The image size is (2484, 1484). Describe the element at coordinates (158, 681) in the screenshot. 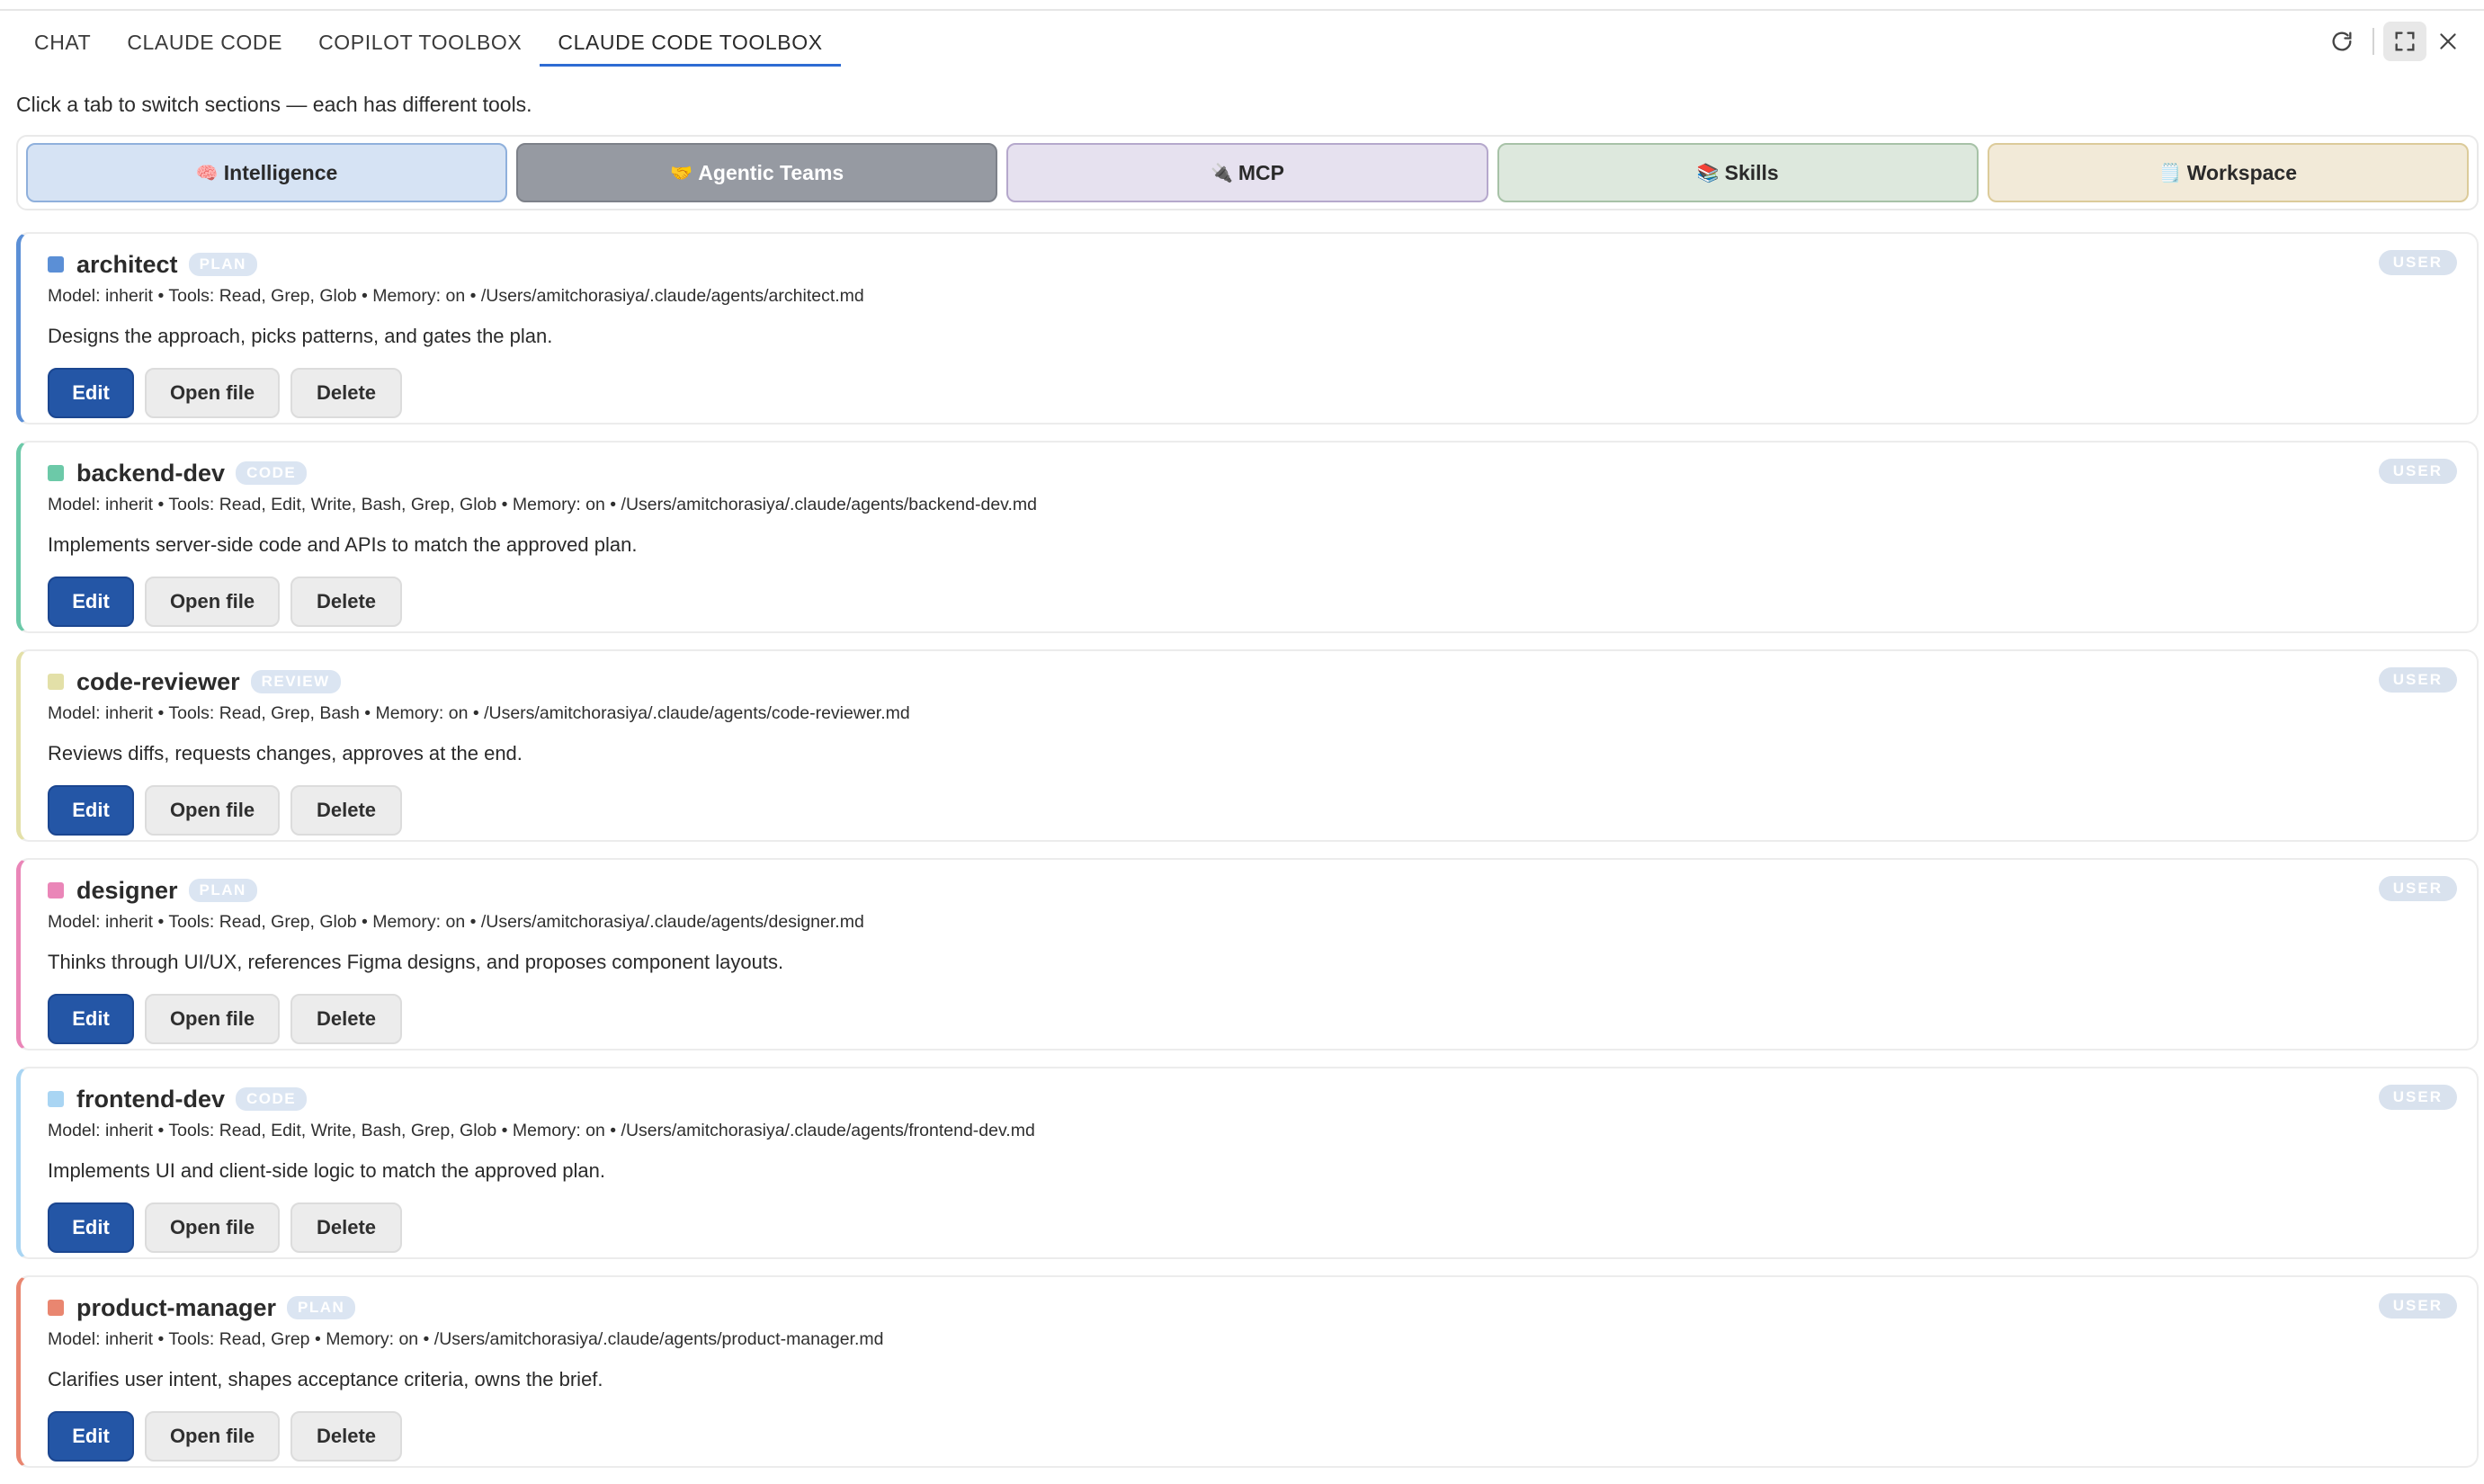

I see `agent-name: code-reviewer` at that location.